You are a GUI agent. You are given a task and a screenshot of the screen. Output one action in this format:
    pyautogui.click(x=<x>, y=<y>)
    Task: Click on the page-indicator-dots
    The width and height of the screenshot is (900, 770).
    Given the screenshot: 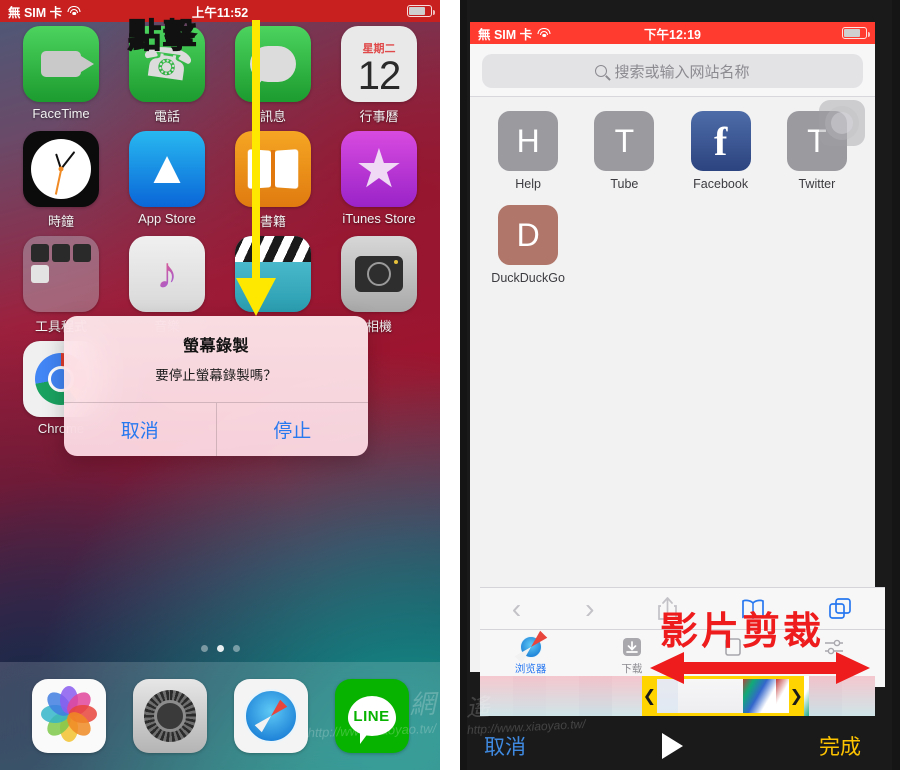 What is the action you would take?
    pyautogui.click(x=220, y=648)
    